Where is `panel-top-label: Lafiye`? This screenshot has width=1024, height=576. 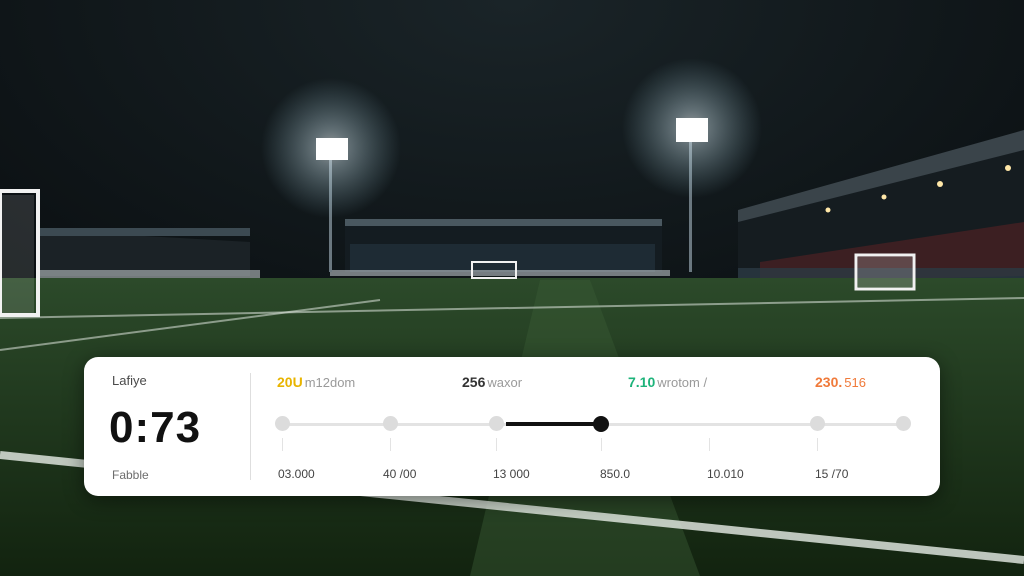
panel-top-label: Lafiye is located at coordinates (129, 380).